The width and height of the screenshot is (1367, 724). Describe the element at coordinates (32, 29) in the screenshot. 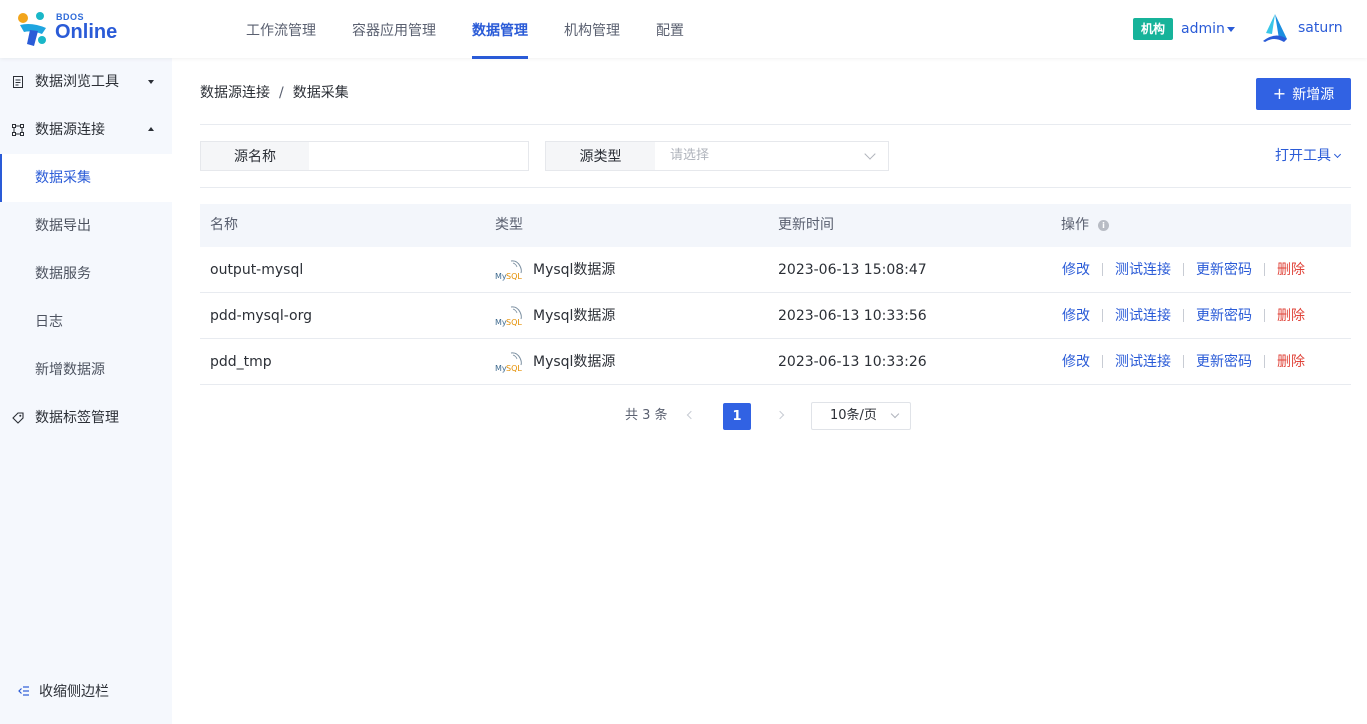

I see `logo-mark-icon` at that location.